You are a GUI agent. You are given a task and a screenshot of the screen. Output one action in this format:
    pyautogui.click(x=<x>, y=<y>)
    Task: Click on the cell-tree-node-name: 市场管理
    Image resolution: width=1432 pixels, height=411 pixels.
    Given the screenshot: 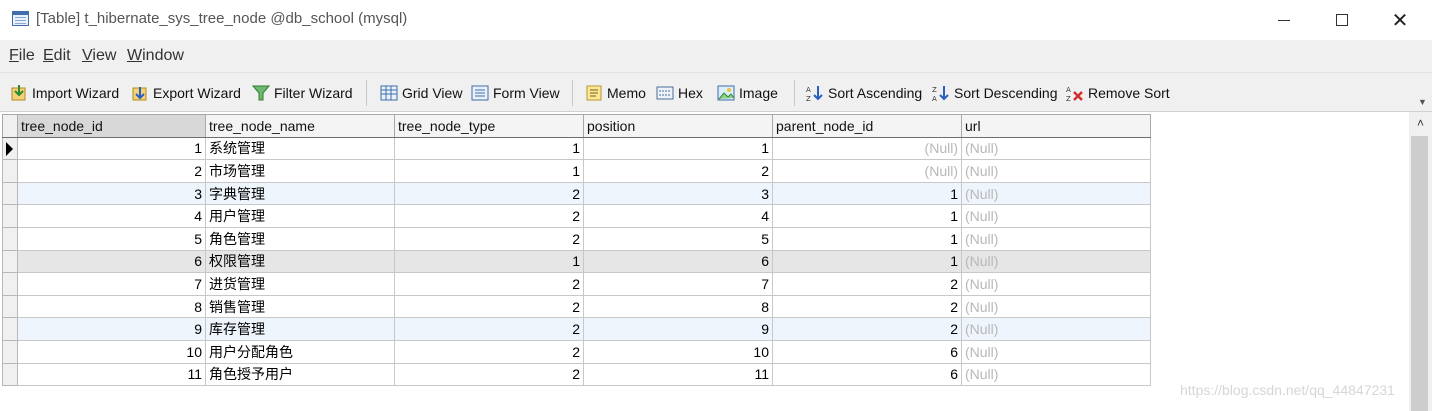 What is the action you would take?
    pyautogui.click(x=300, y=171)
    